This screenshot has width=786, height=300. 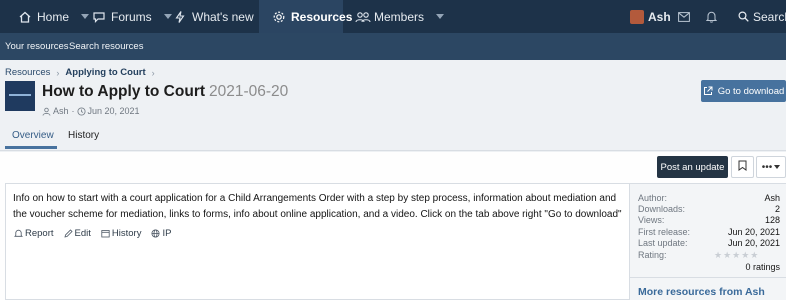 I want to click on nav-forums: Forums, so click(x=132, y=16).